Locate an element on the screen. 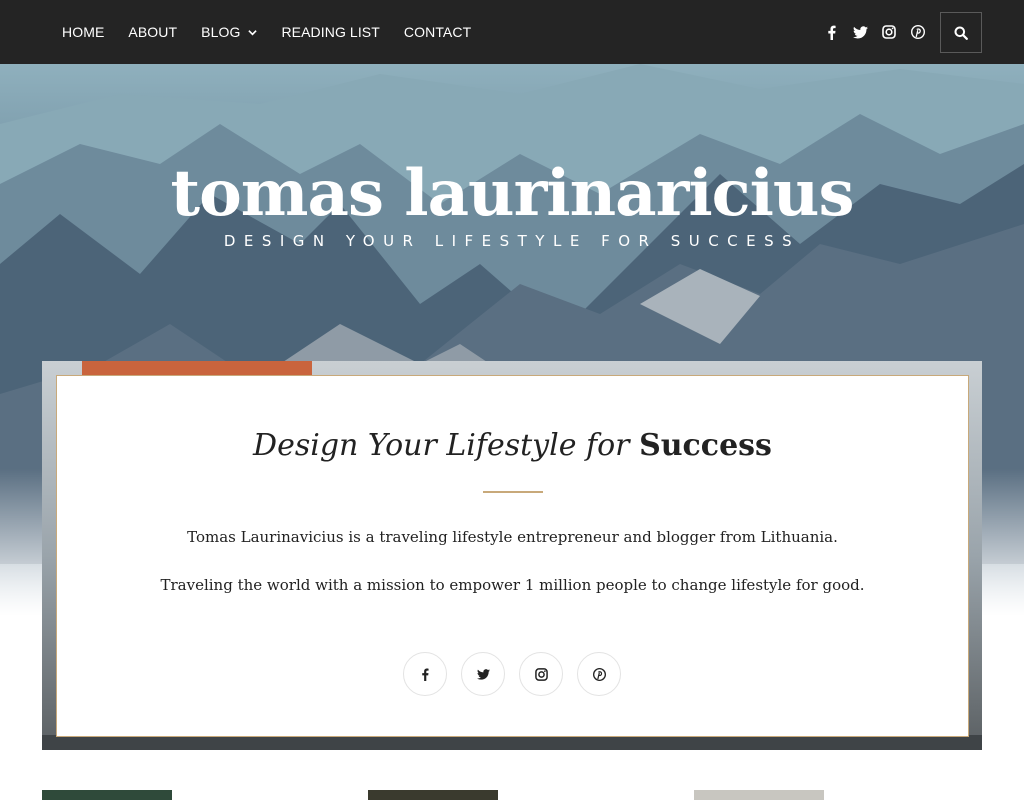 The height and width of the screenshot is (800, 1024). card-pinterest-button is located at coordinates (599, 674).